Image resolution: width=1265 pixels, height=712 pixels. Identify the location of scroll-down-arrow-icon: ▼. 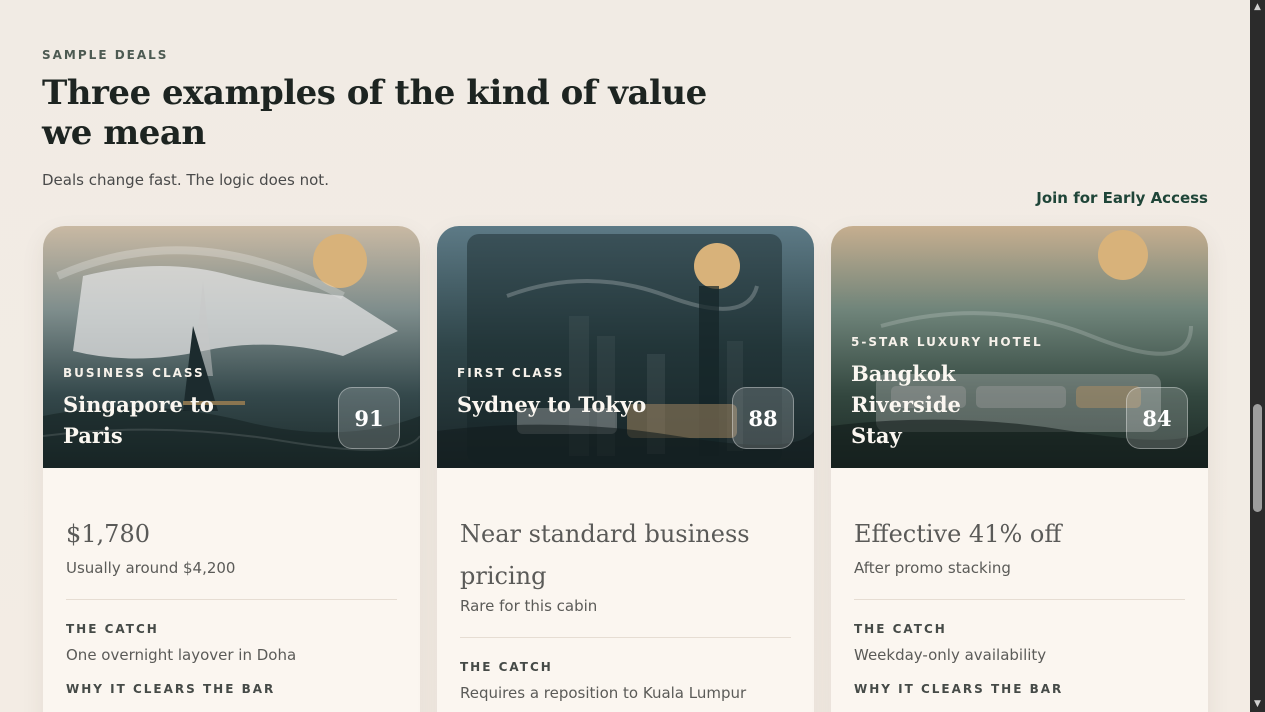
(1257, 704).